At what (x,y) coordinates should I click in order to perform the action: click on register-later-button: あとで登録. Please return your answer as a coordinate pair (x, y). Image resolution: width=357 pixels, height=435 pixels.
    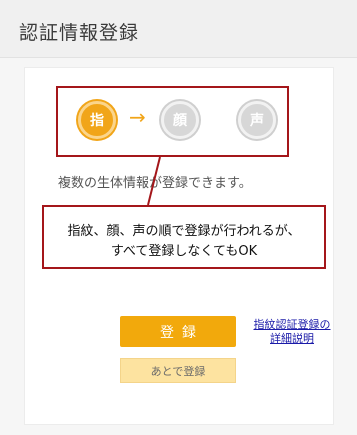
    Looking at the image, I should click on (178, 370).